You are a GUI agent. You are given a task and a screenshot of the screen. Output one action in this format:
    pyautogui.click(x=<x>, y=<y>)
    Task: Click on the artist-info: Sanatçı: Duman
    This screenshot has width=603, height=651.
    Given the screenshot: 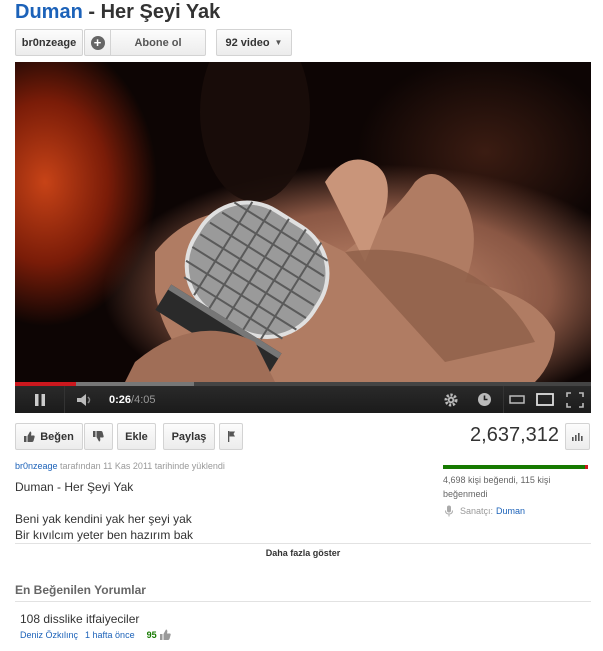 What is the action you would take?
    pyautogui.click(x=484, y=511)
    